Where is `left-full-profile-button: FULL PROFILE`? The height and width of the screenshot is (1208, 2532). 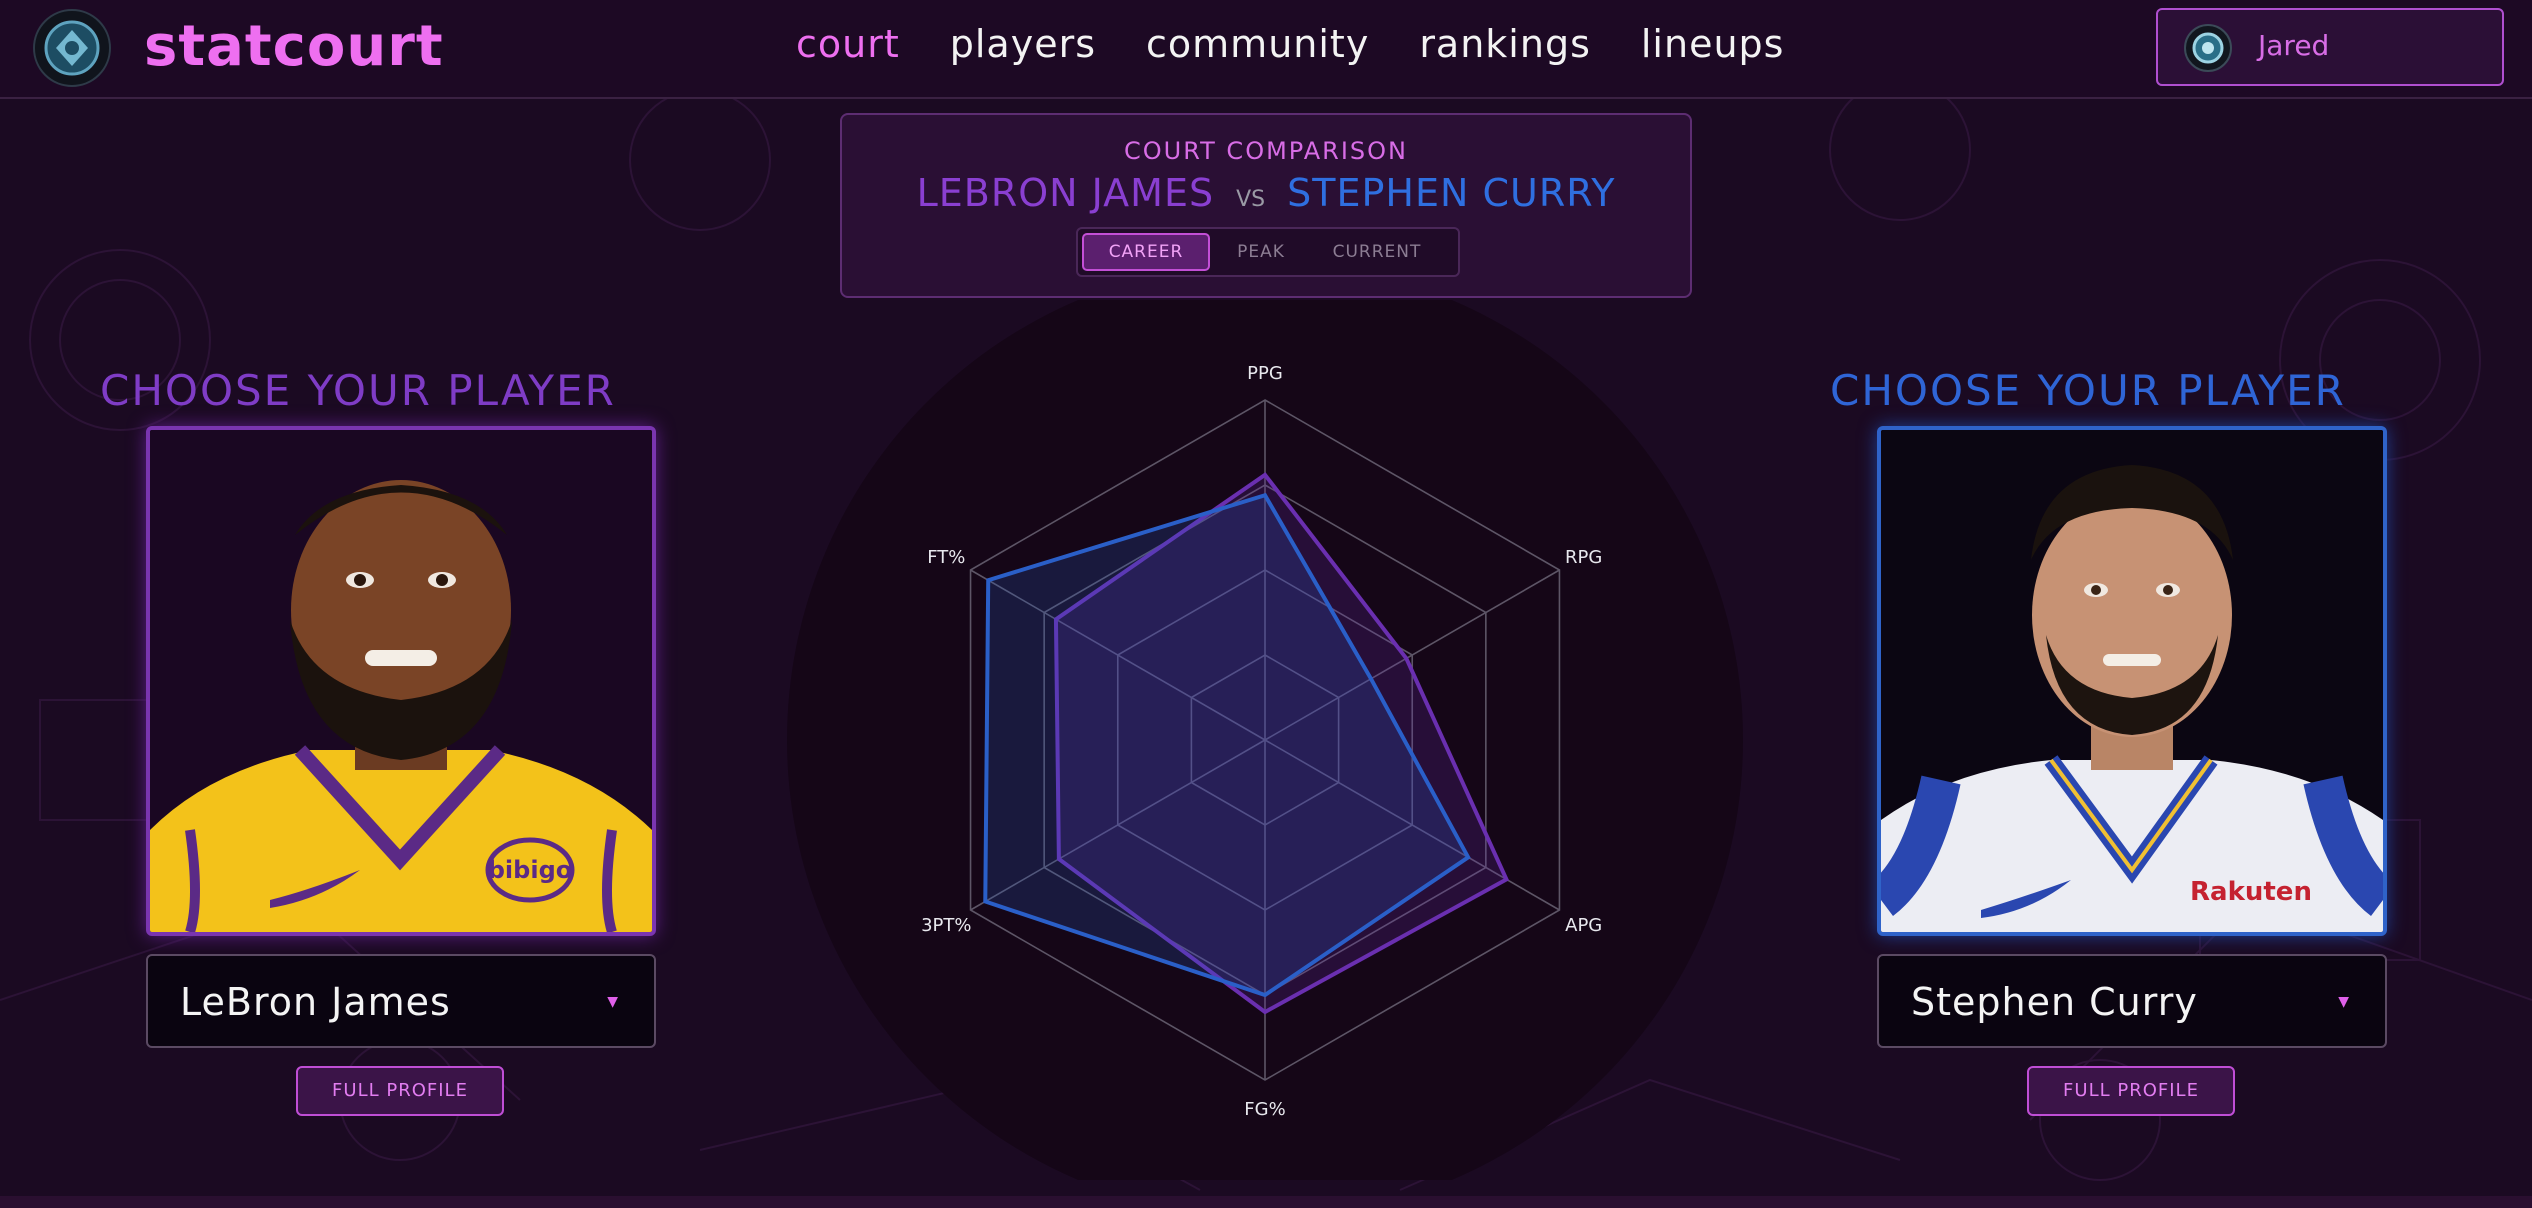 left-full-profile-button: FULL PROFILE is located at coordinates (400, 1091).